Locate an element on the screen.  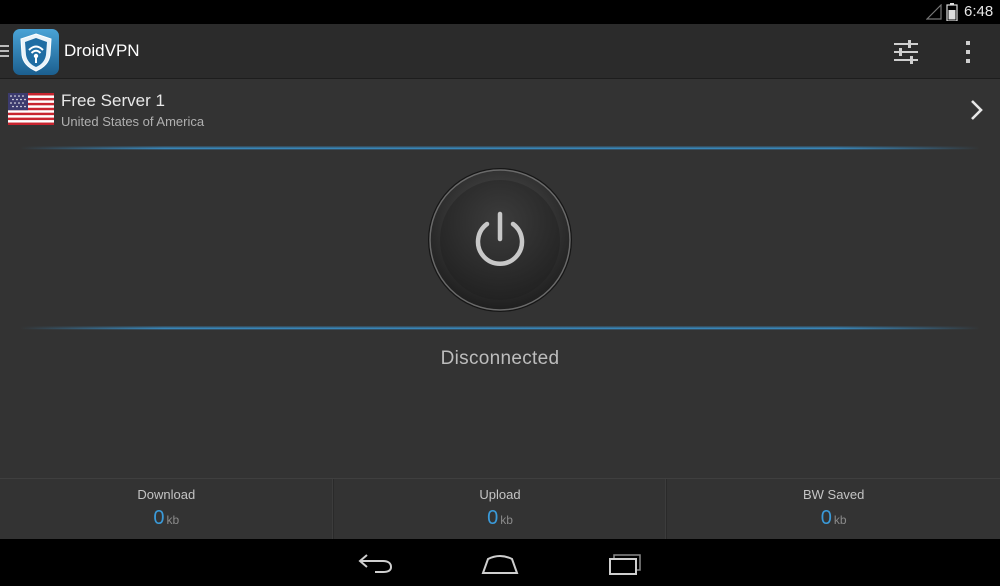
stat-upload: Upload 0 kb is located at coordinates (501, 509).